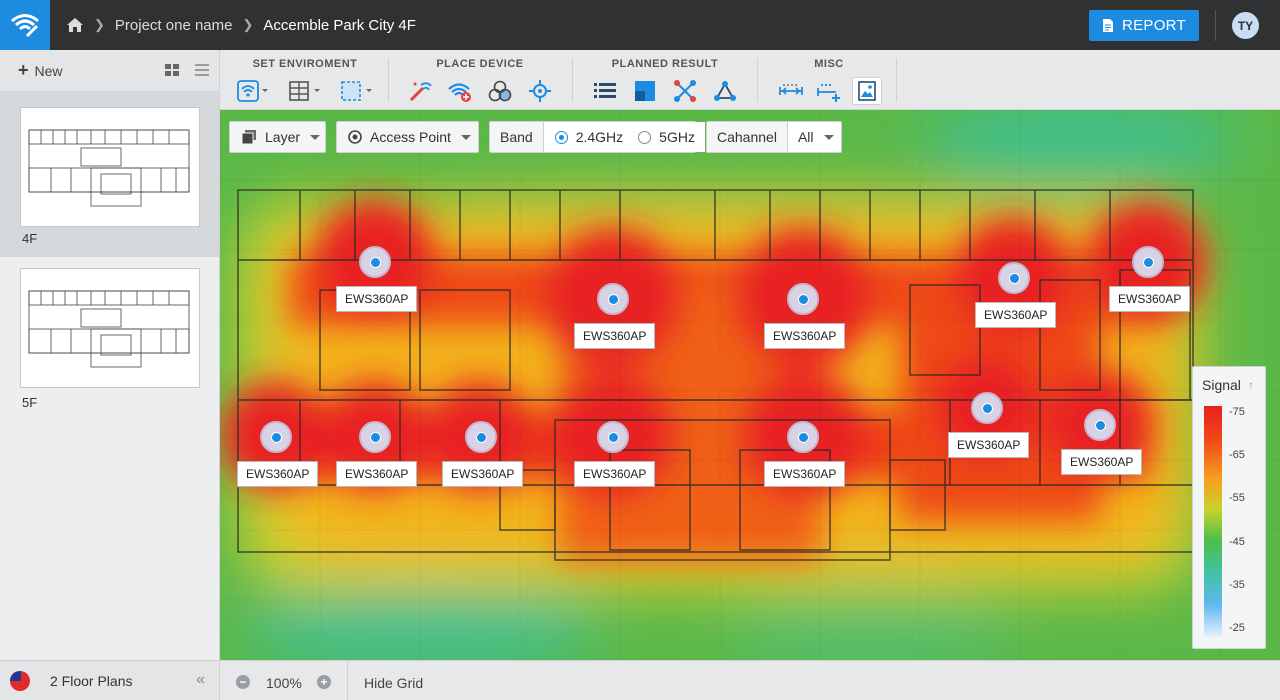  Describe the element at coordinates (248, 24) in the screenshot. I see `chevron-right-icon: ❯` at that location.